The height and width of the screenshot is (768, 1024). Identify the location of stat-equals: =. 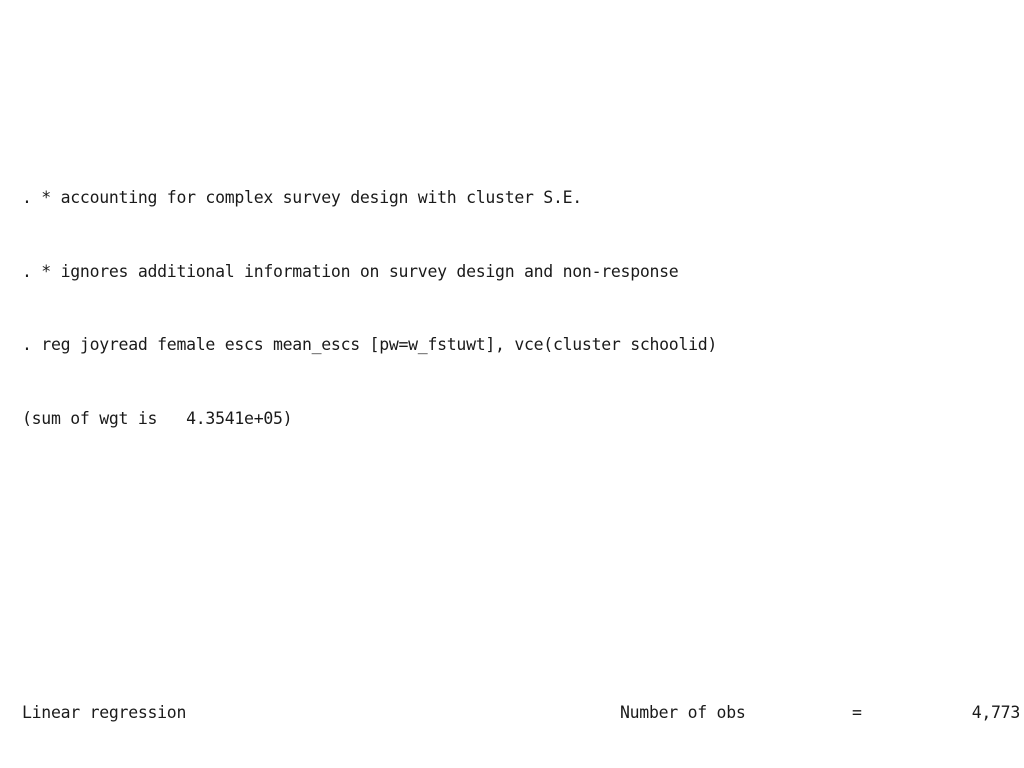
(857, 712).